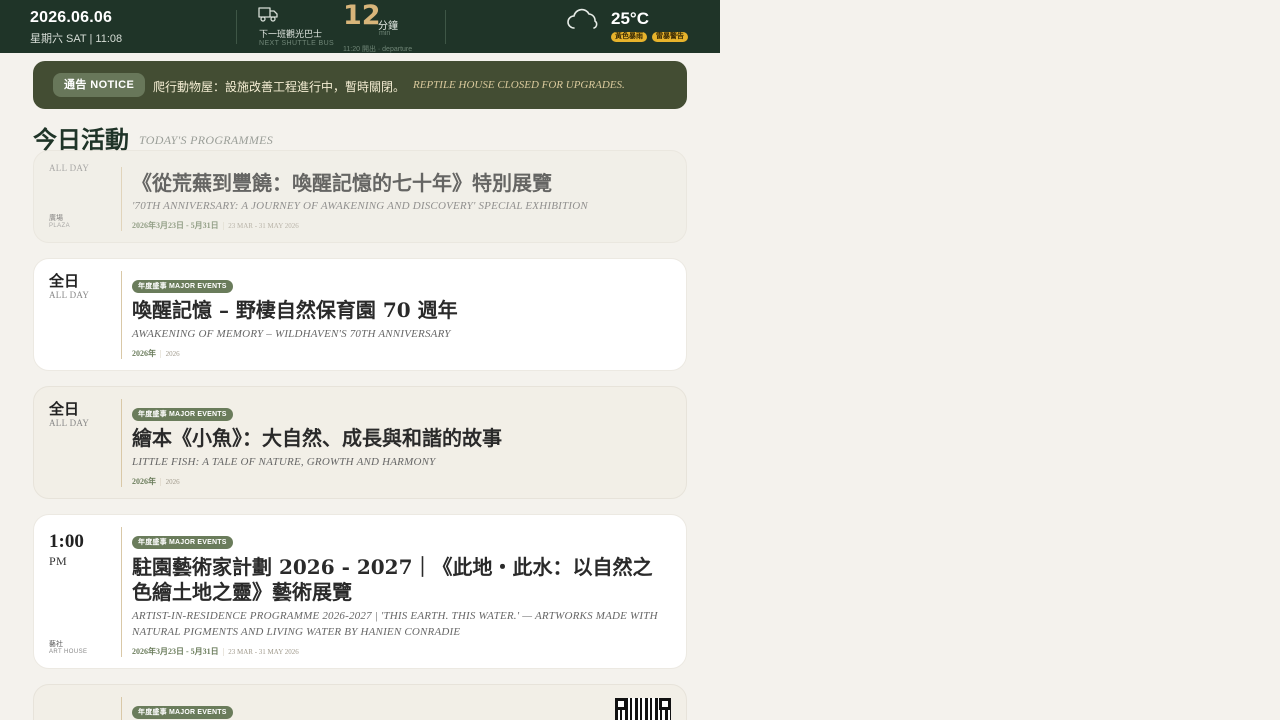 The image size is (1280, 720). Describe the element at coordinates (643, 709) in the screenshot. I see `qr-code` at that location.